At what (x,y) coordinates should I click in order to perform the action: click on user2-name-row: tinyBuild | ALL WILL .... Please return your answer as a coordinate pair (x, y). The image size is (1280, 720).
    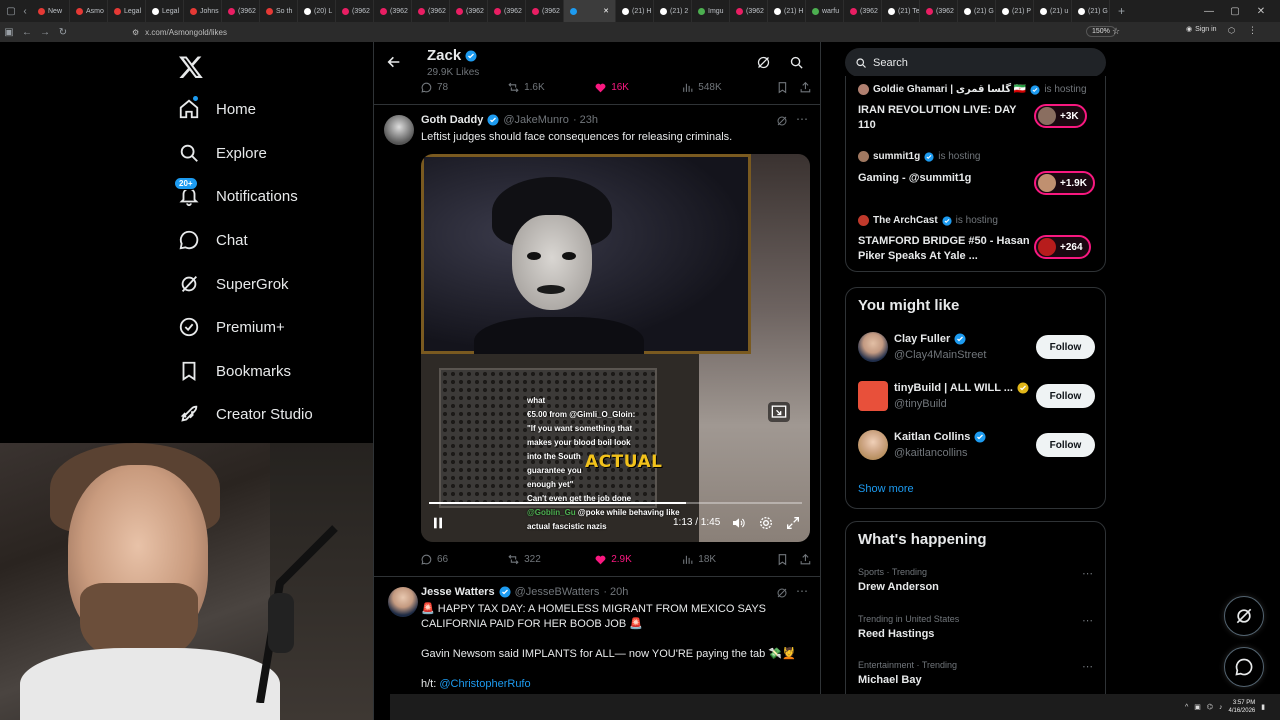
    Looking at the image, I should click on (961, 388).